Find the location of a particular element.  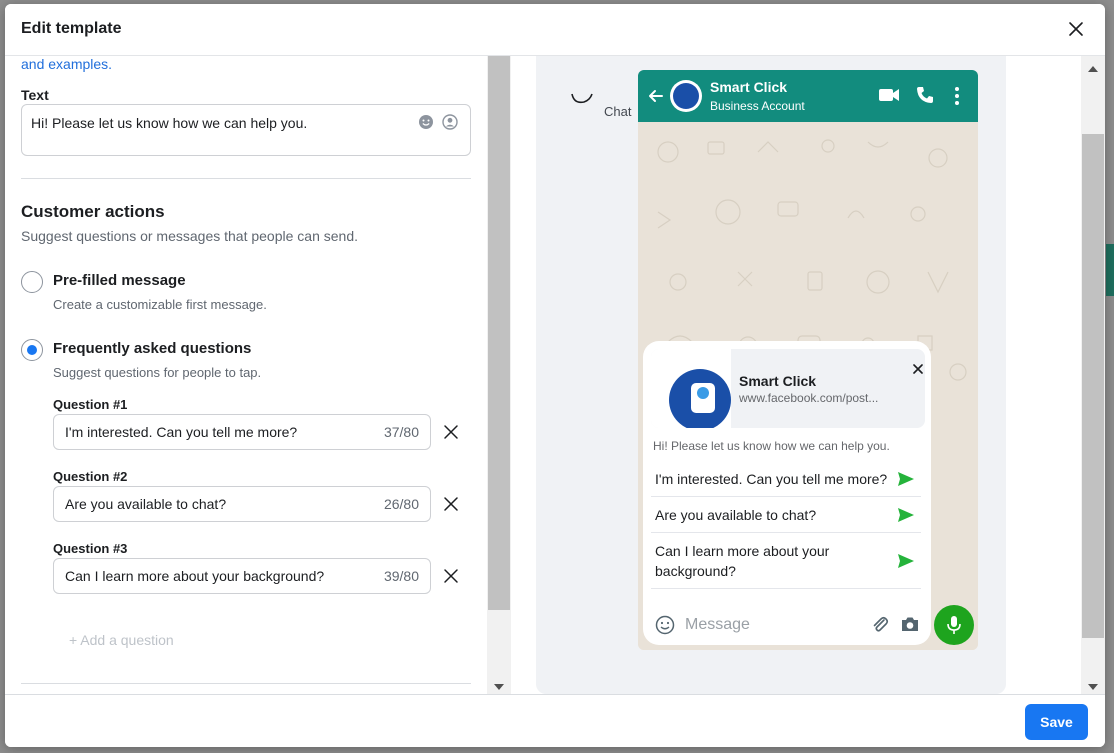

right-scrollbar-thumb is located at coordinates (1093, 386).